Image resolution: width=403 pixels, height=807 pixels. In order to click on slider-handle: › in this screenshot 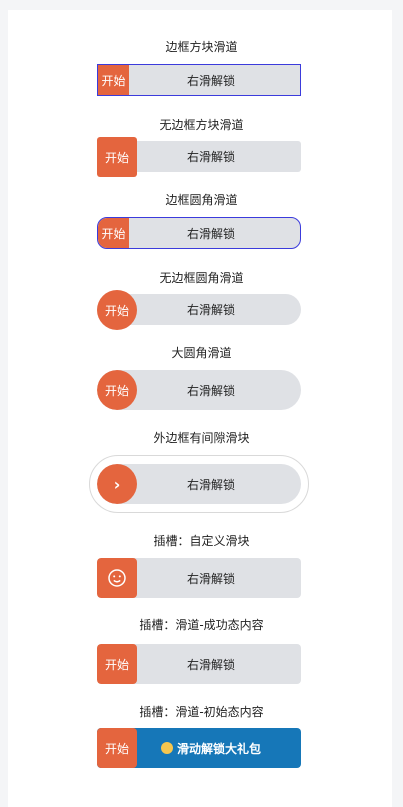, I will do `click(117, 484)`.